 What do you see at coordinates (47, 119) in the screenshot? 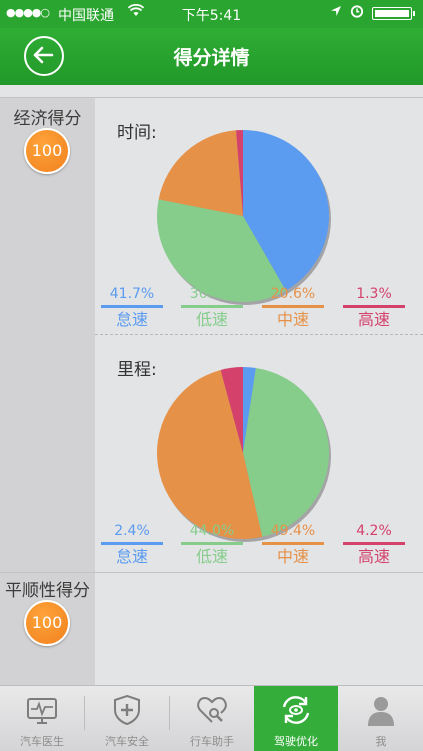
I see `economy-score-label: 经济得分` at bounding box center [47, 119].